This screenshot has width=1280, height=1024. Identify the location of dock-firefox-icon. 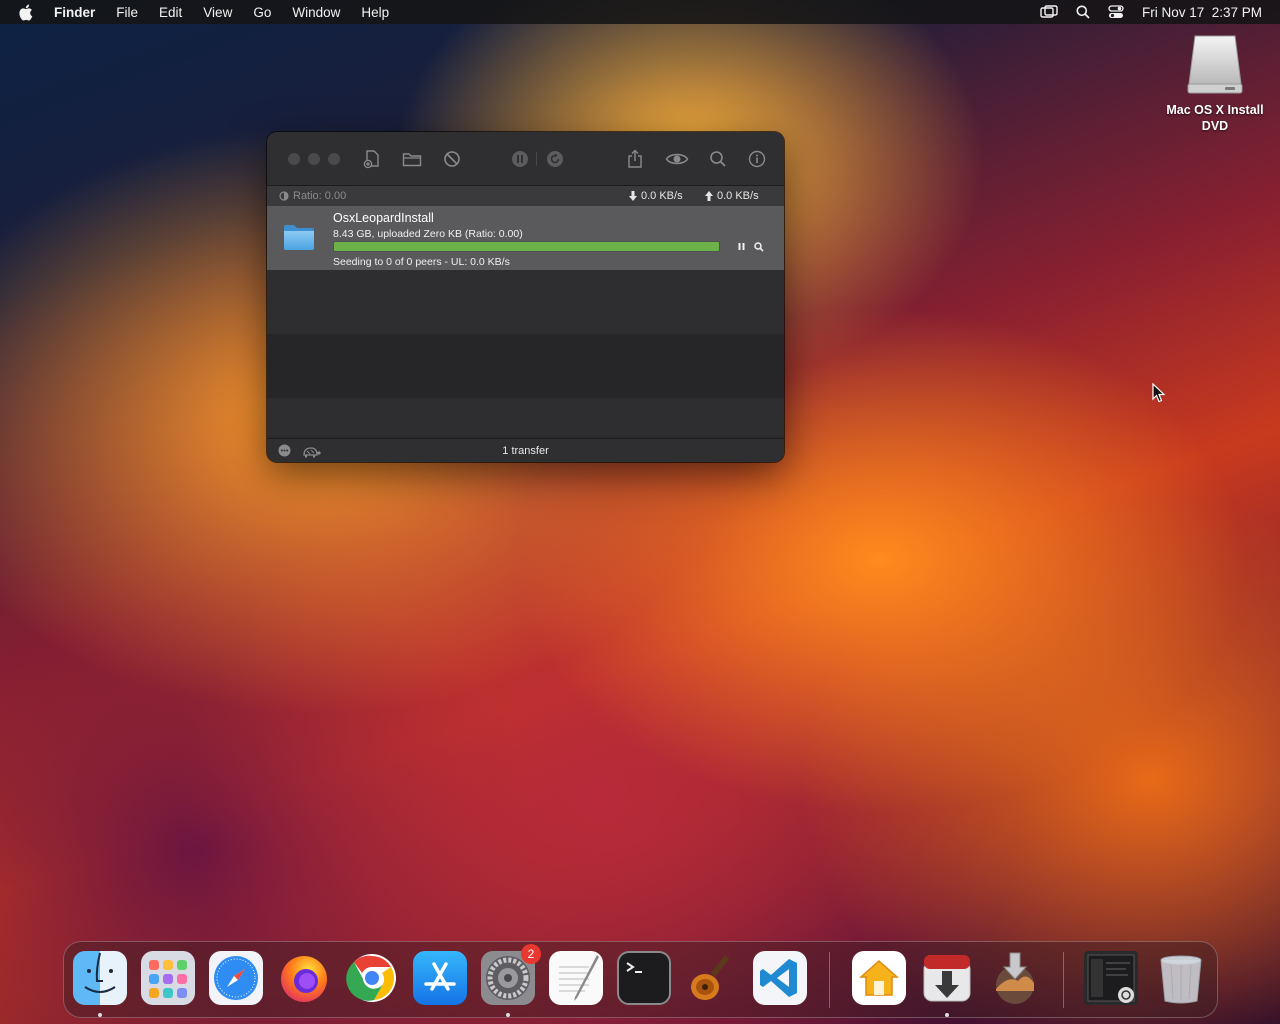
(304, 978).